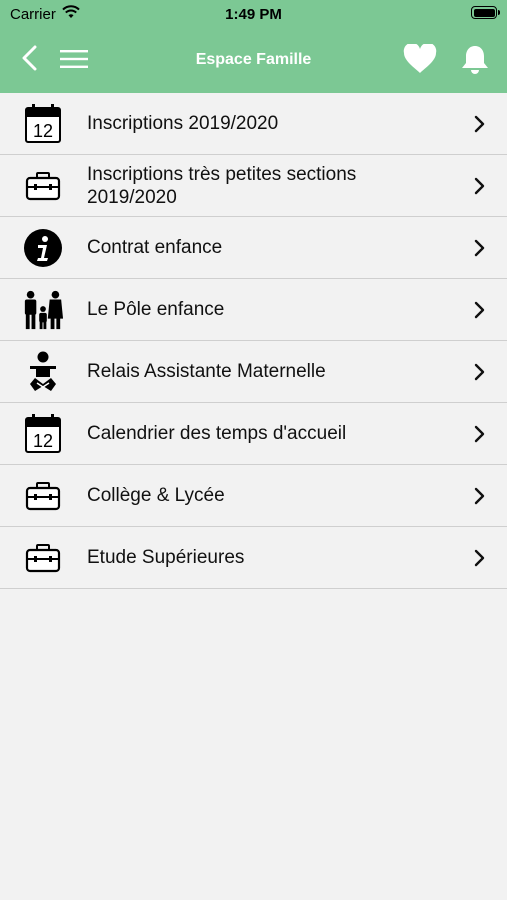  I want to click on list-item-label: Calendrier des temps d'accueil, so click(217, 433).